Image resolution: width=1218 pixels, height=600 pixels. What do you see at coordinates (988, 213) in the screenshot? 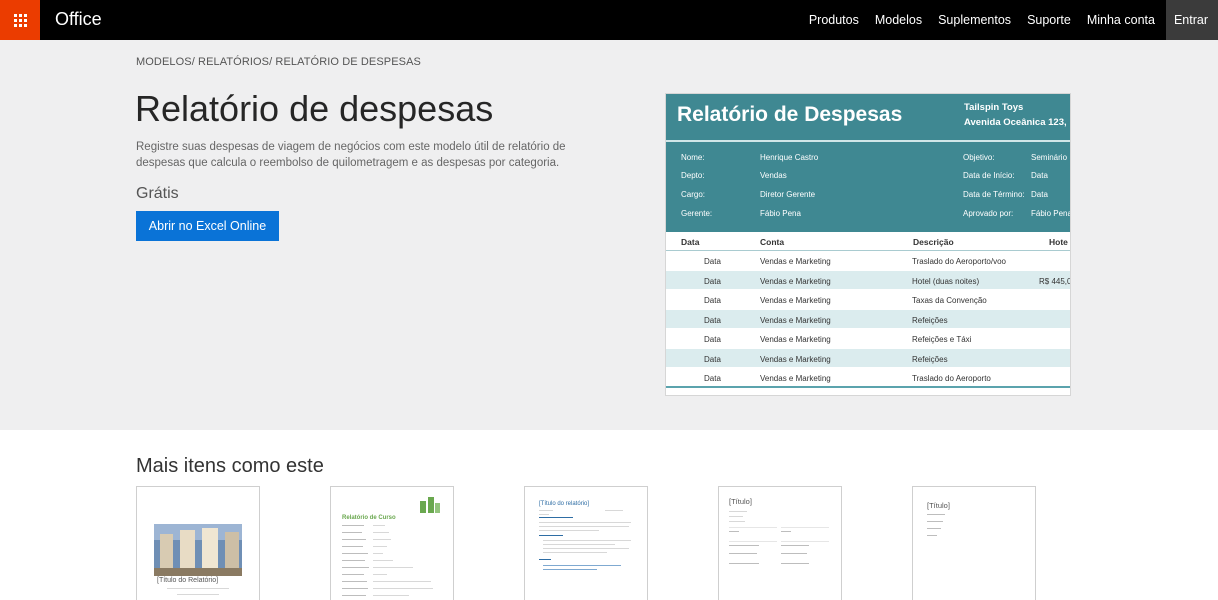
I see `field-label-aprovado: Aprovado por:` at bounding box center [988, 213].